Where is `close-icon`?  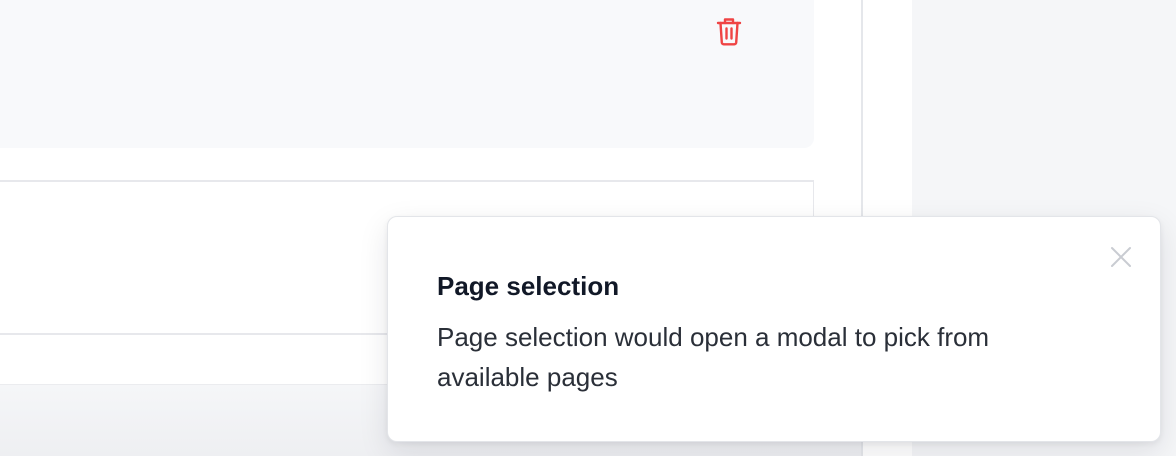
close-icon is located at coordinates (1121, 259).